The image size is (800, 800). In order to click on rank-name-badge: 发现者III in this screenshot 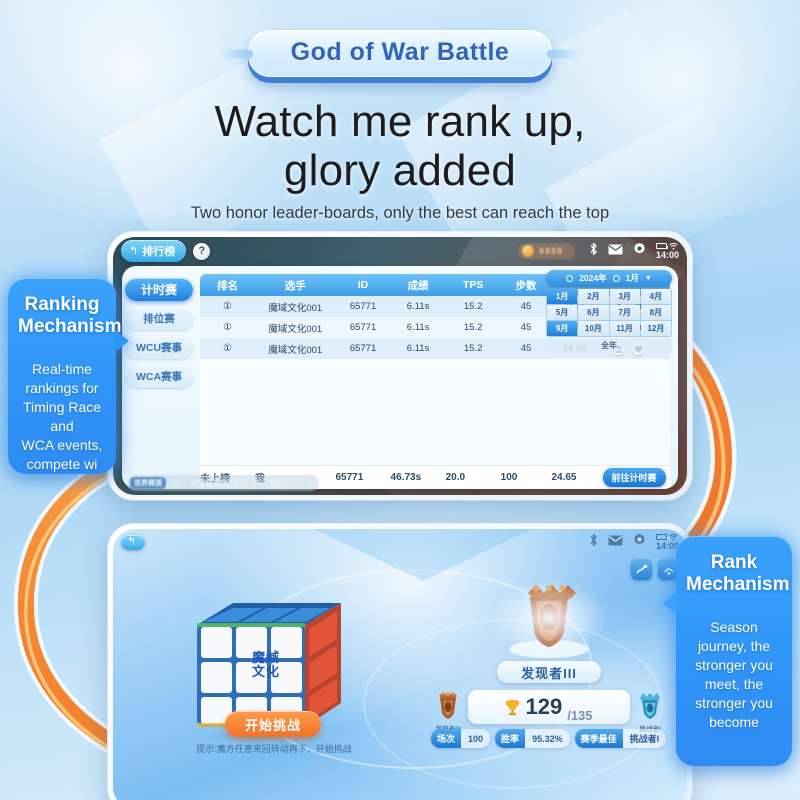, I will do `click(549, 672)`.